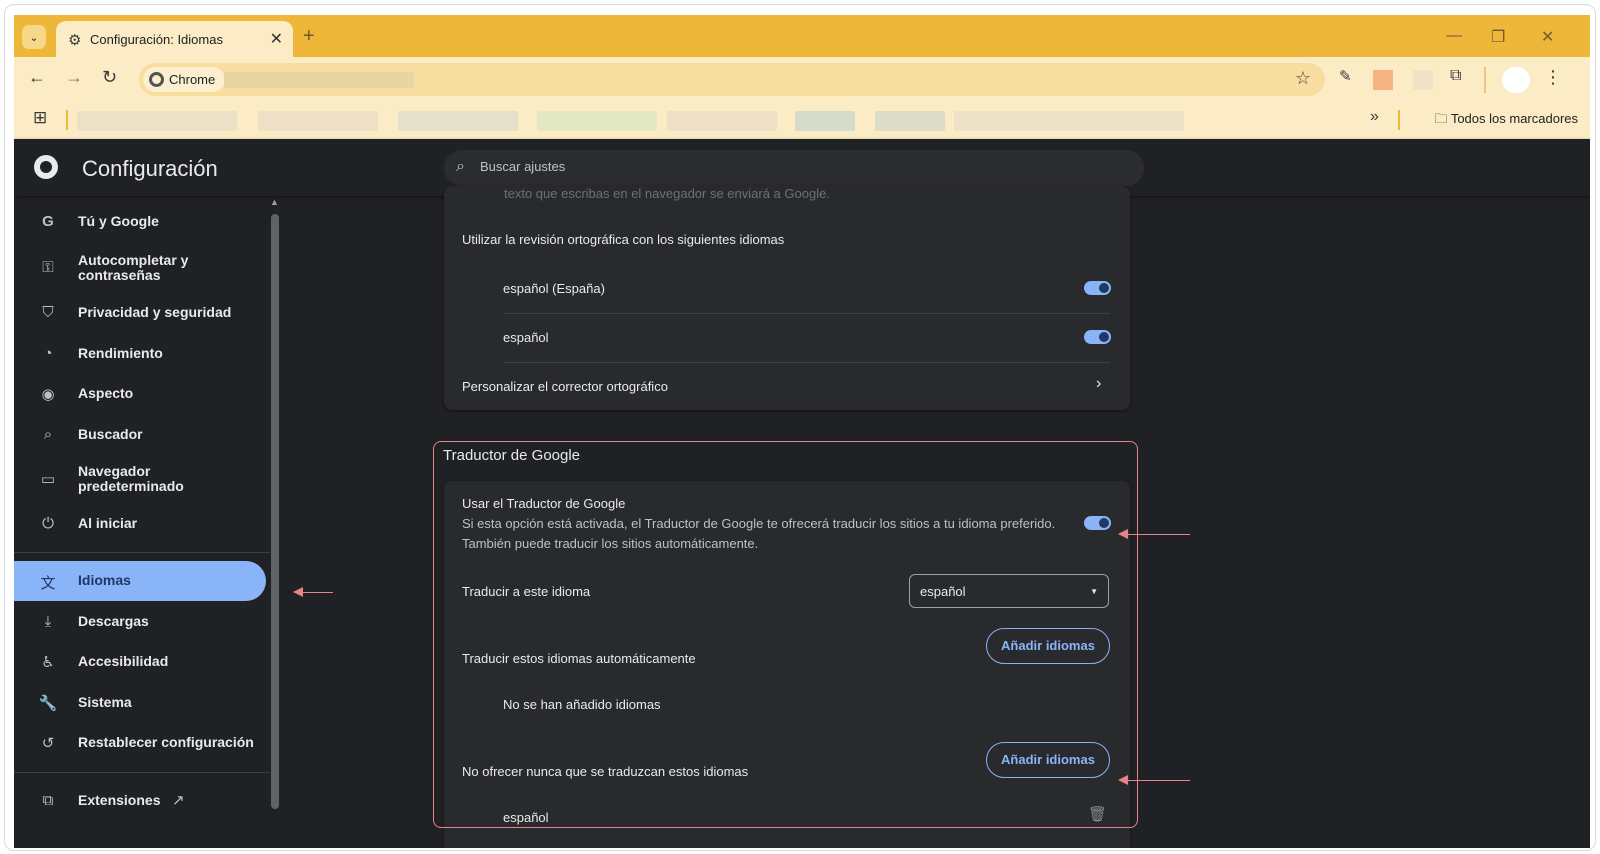  I want to click on restore-icon: ❐, so click(1498, 37).